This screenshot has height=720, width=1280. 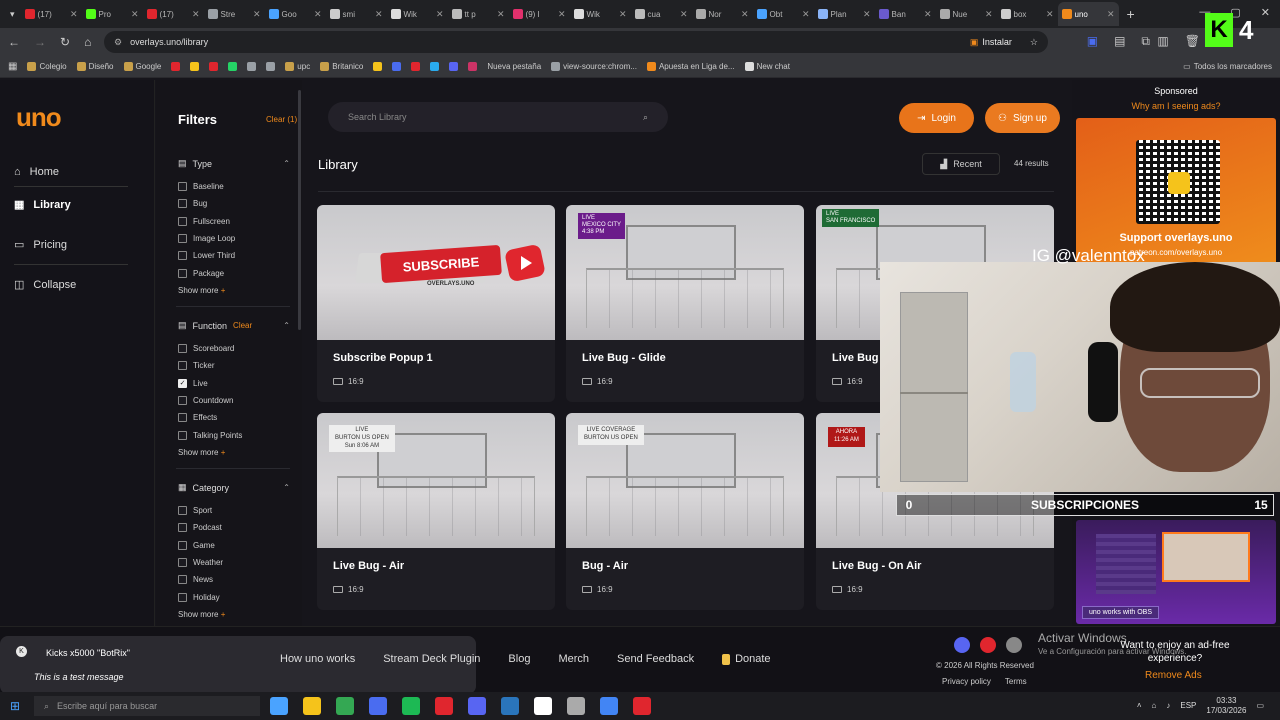 I want to click on donate-link: Donate, so click(x=746, y=659).